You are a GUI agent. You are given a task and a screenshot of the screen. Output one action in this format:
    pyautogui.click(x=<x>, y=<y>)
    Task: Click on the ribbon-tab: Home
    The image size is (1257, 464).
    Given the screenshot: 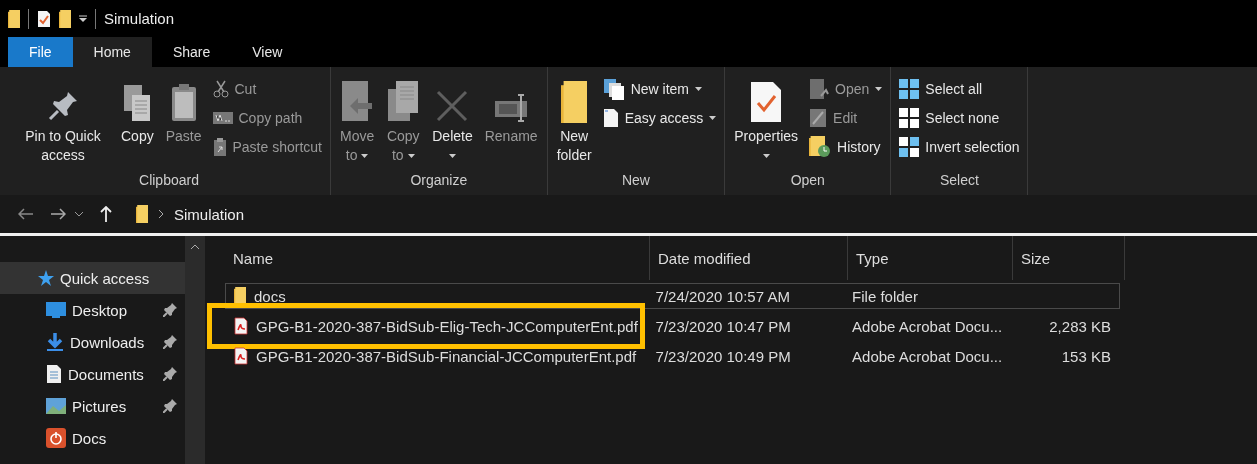 What is the action you would take?
    pyautogui.click(x=112, y=52)
    